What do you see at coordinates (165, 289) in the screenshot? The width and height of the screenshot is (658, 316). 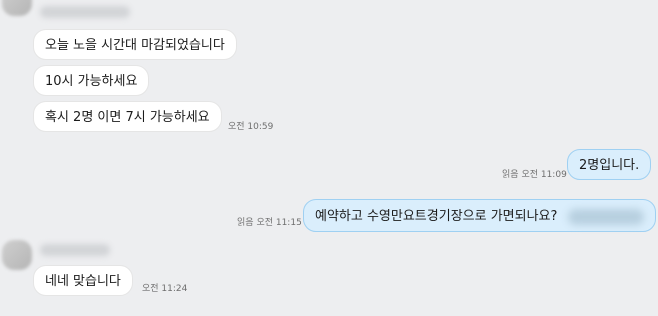 I see `message-timestamp: 오전 11:24` at bounding box center [165, 289].